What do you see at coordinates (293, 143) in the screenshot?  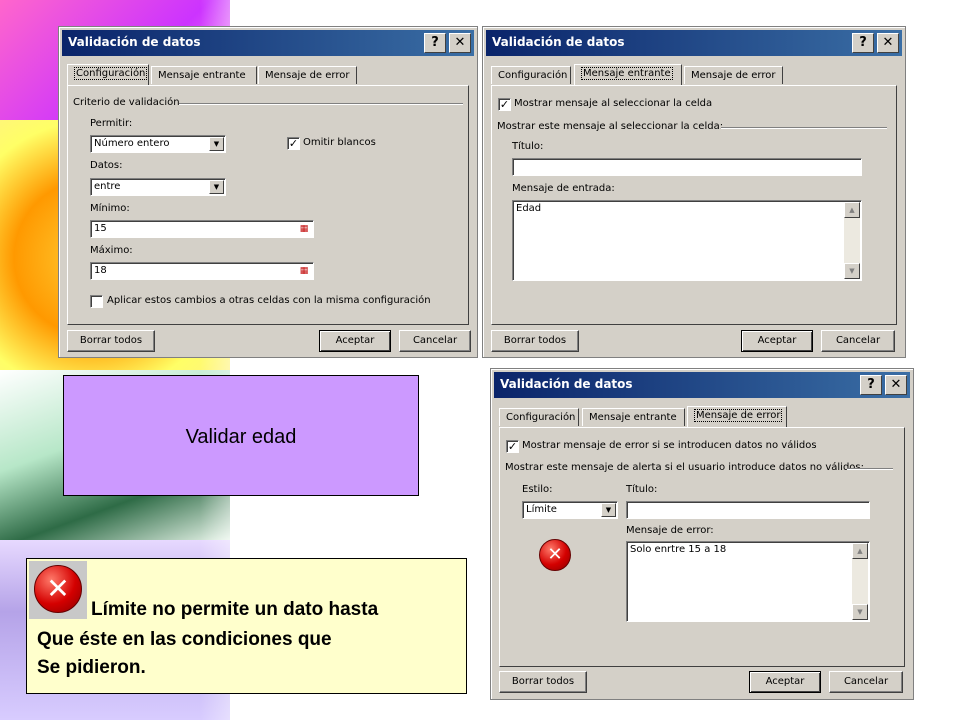 I see `omitir-blancos-checkbox: ✓` at bounding box center [293, 143].